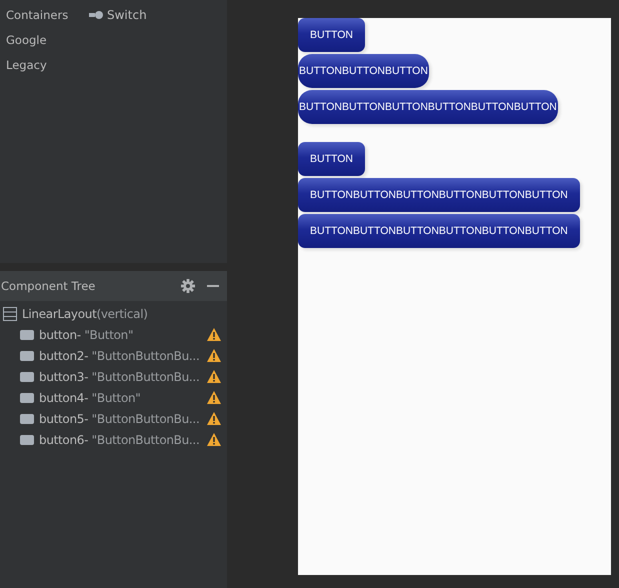 The image size is (619, 588). I want to click on switch-icon, so click(96, 15).